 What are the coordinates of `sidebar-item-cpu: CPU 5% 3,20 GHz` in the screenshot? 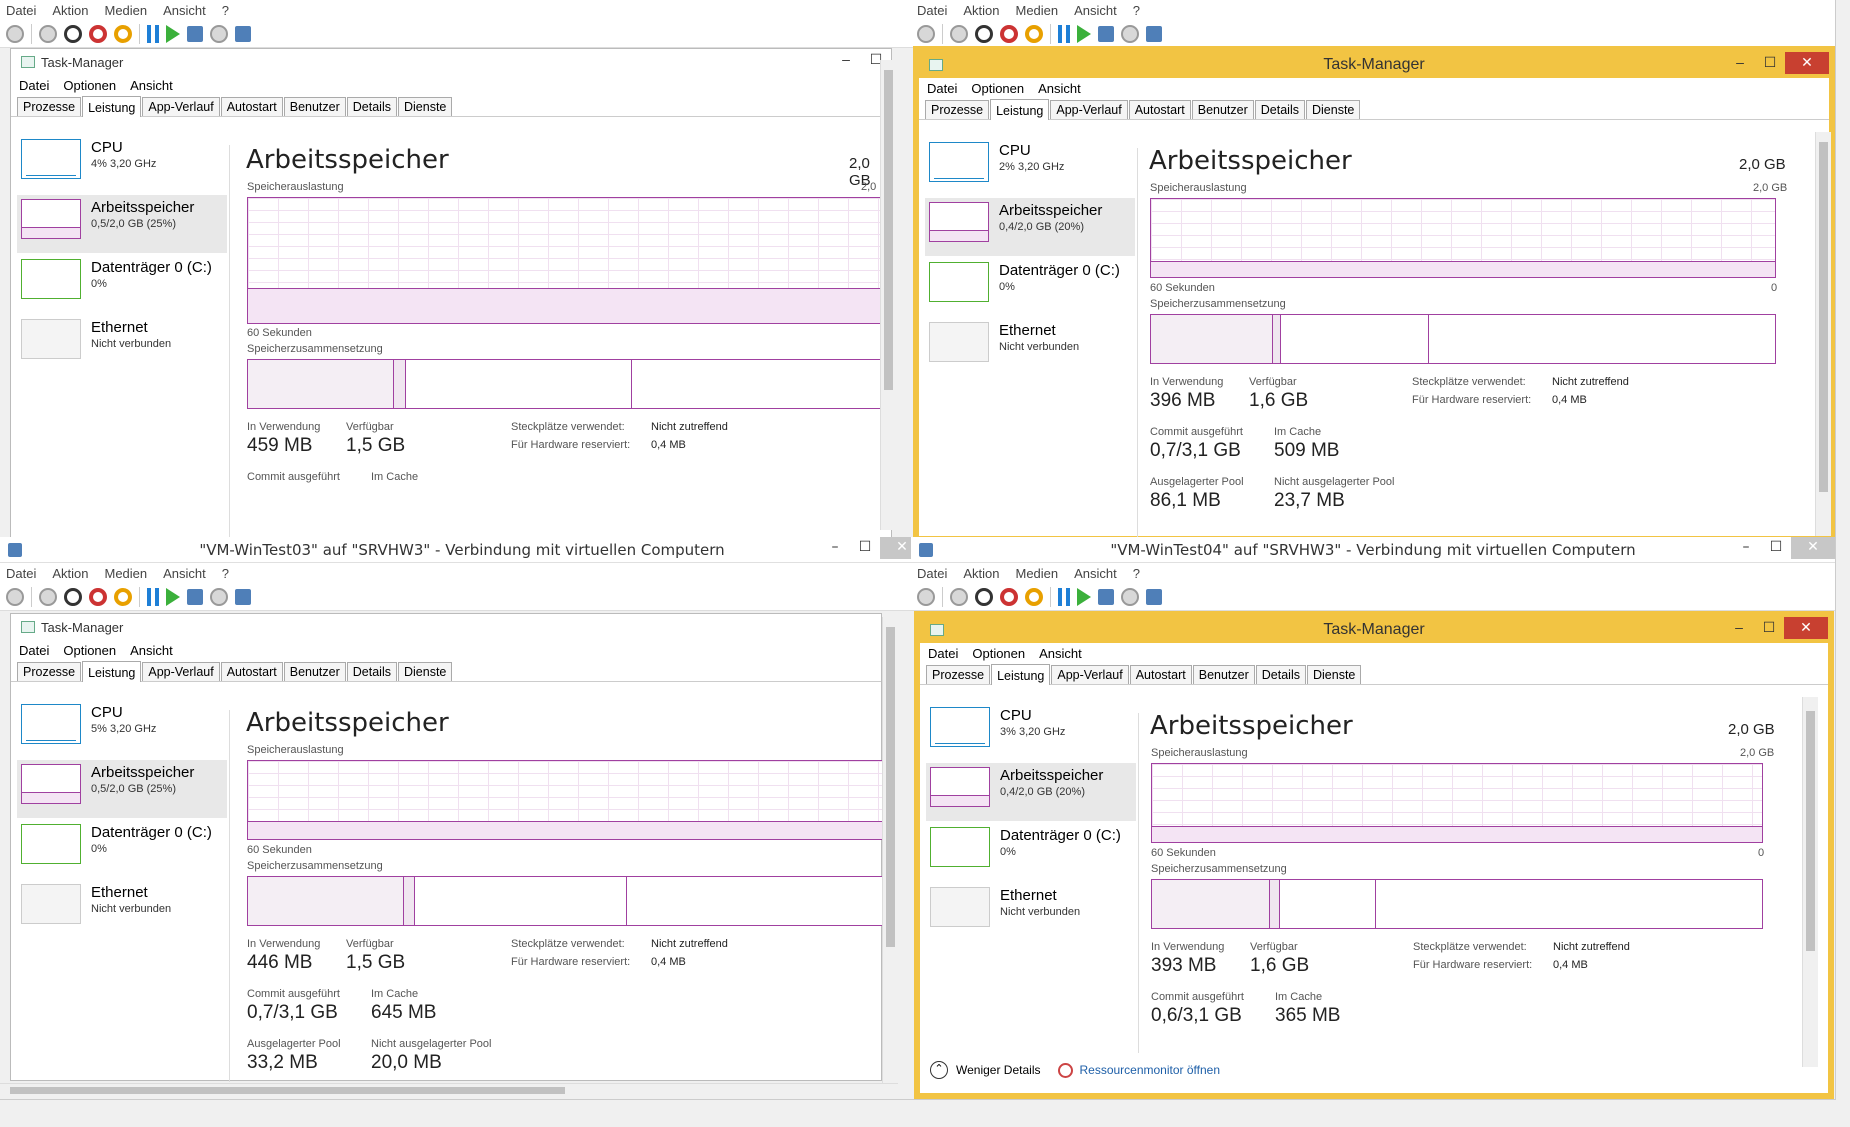 It's located at (122, 729).